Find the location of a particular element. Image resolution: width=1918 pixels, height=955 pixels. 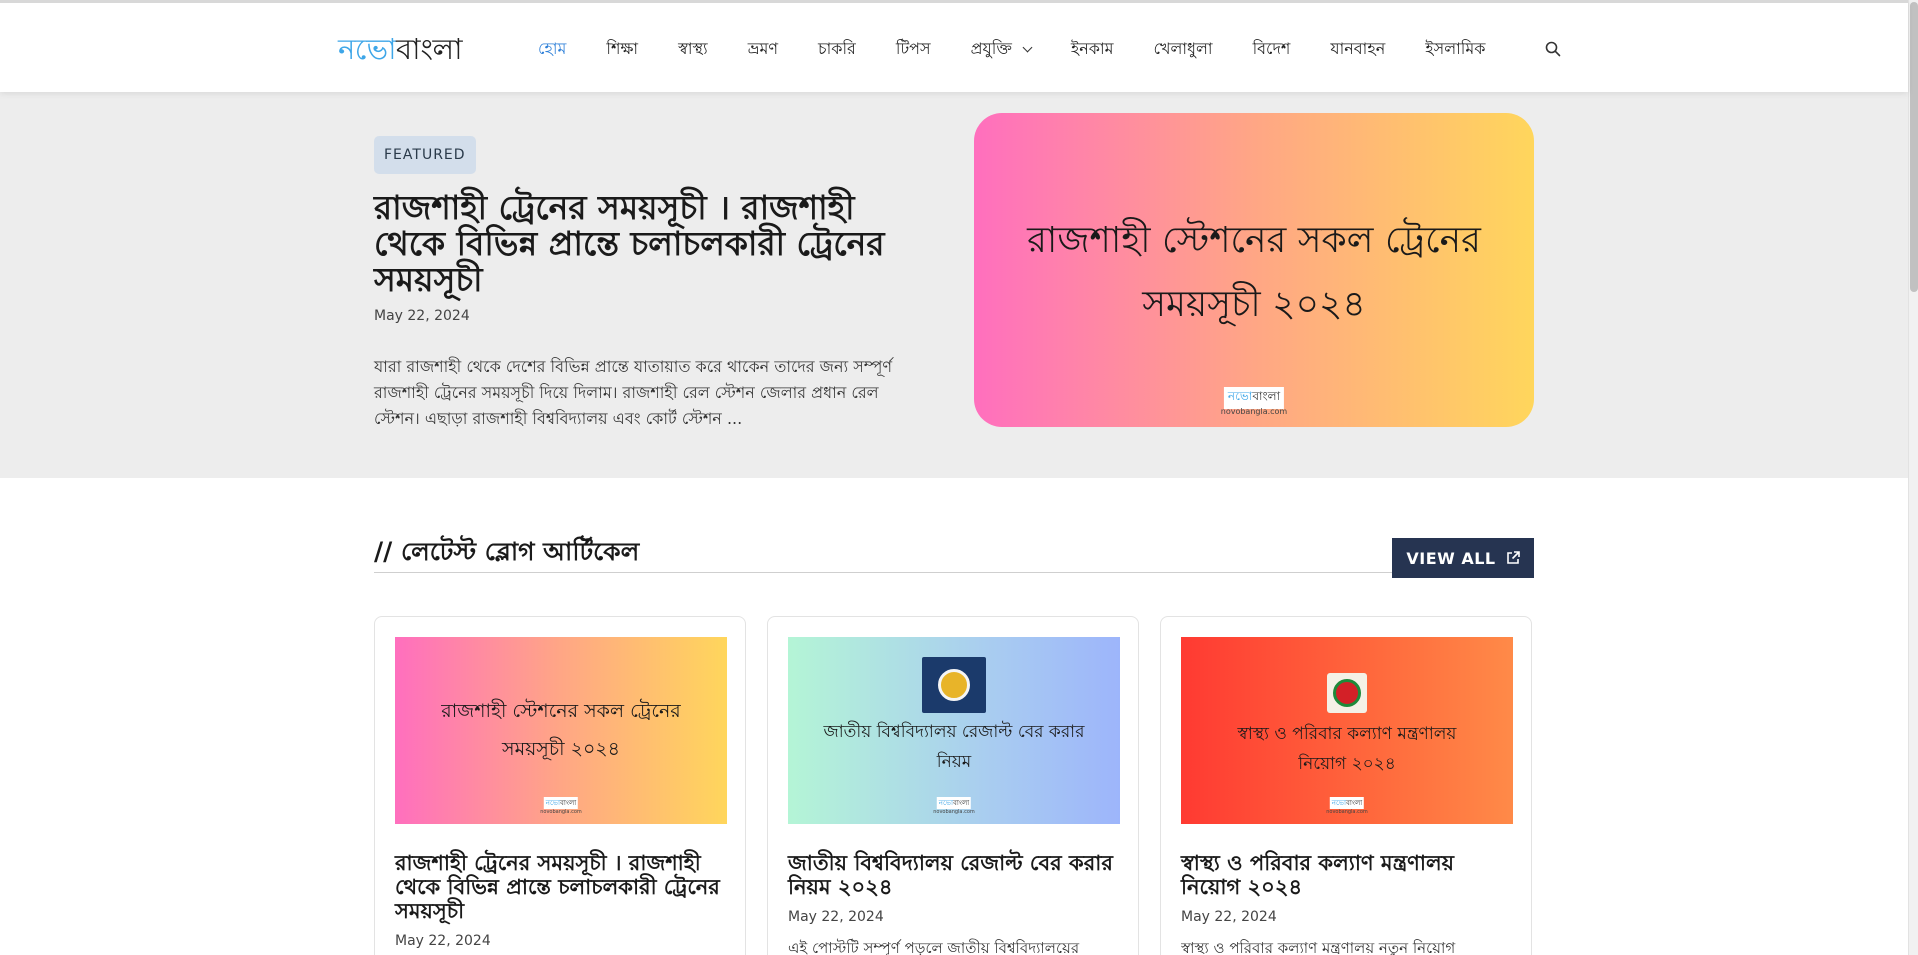

featured-badge: FEATURED is located at coordinates (425, 155).